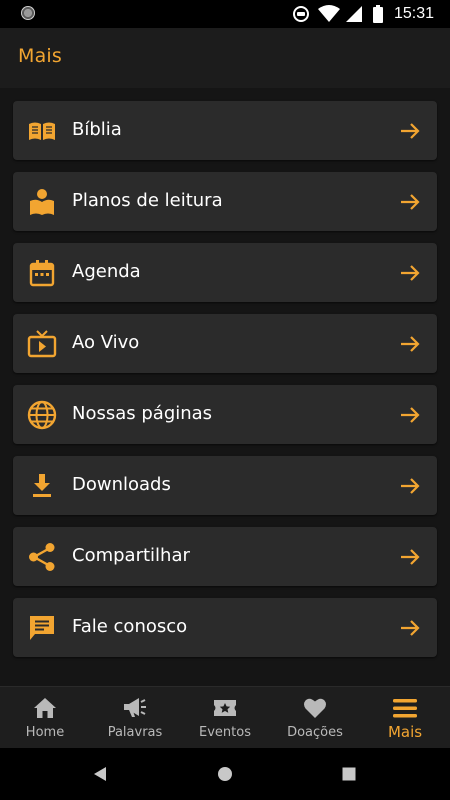 The height and width of the screenshot is (800, 450). I want to click on menu-item-downloads: Downloads, so click(225, 485).